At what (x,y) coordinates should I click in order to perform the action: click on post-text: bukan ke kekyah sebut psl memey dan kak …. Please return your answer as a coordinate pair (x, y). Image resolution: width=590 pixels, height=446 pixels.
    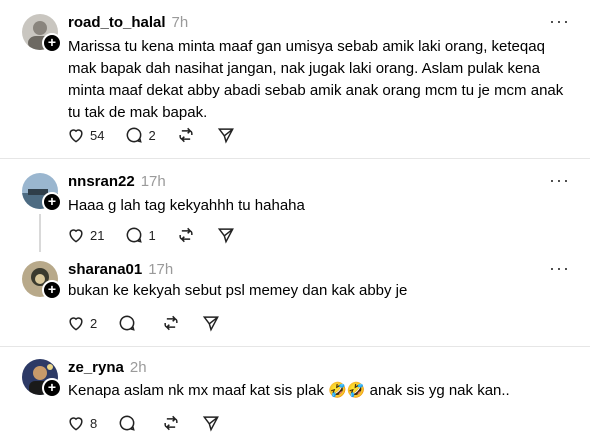
    Looking at the image, I should click on (238, 290).